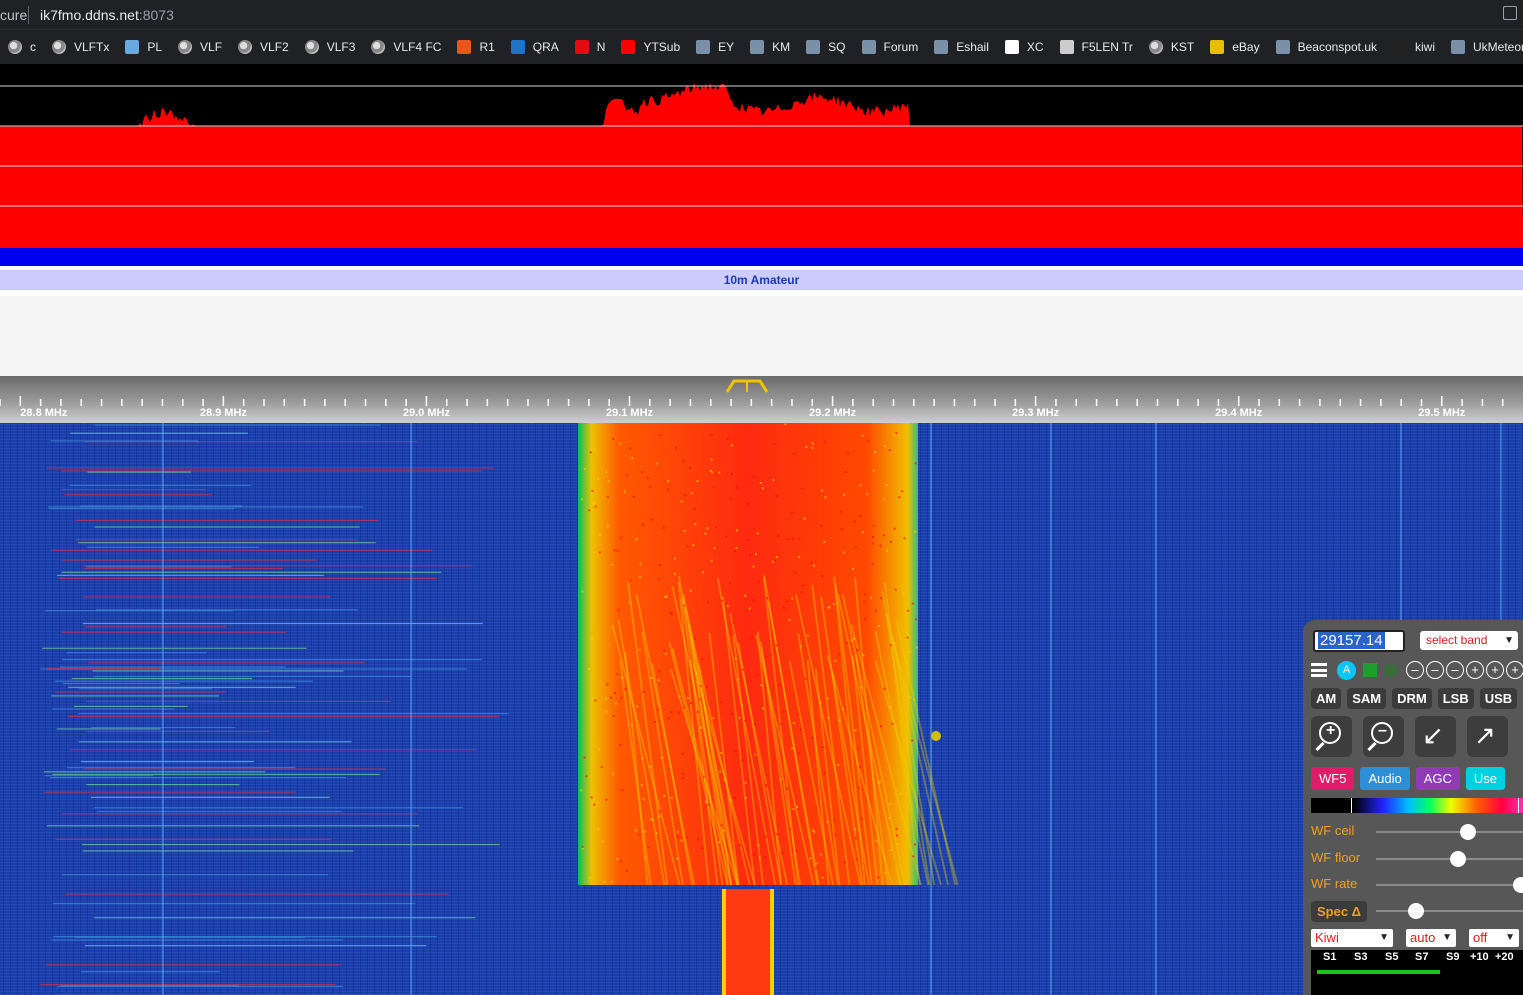 The height and width of the screenshot is (995, 1523). I want to click on s-meter: S1 S3 S5 S7 S9 +10 +20, so click(1417, 972).